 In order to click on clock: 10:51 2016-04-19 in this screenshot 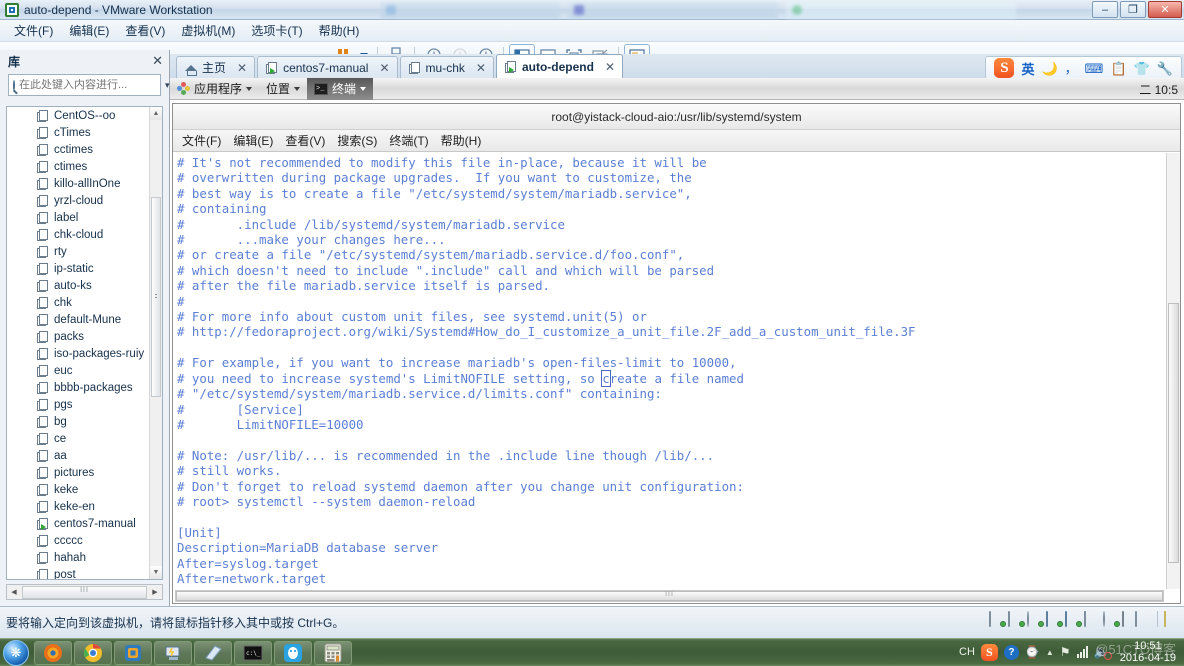, I will do `click(1148, 652)`.